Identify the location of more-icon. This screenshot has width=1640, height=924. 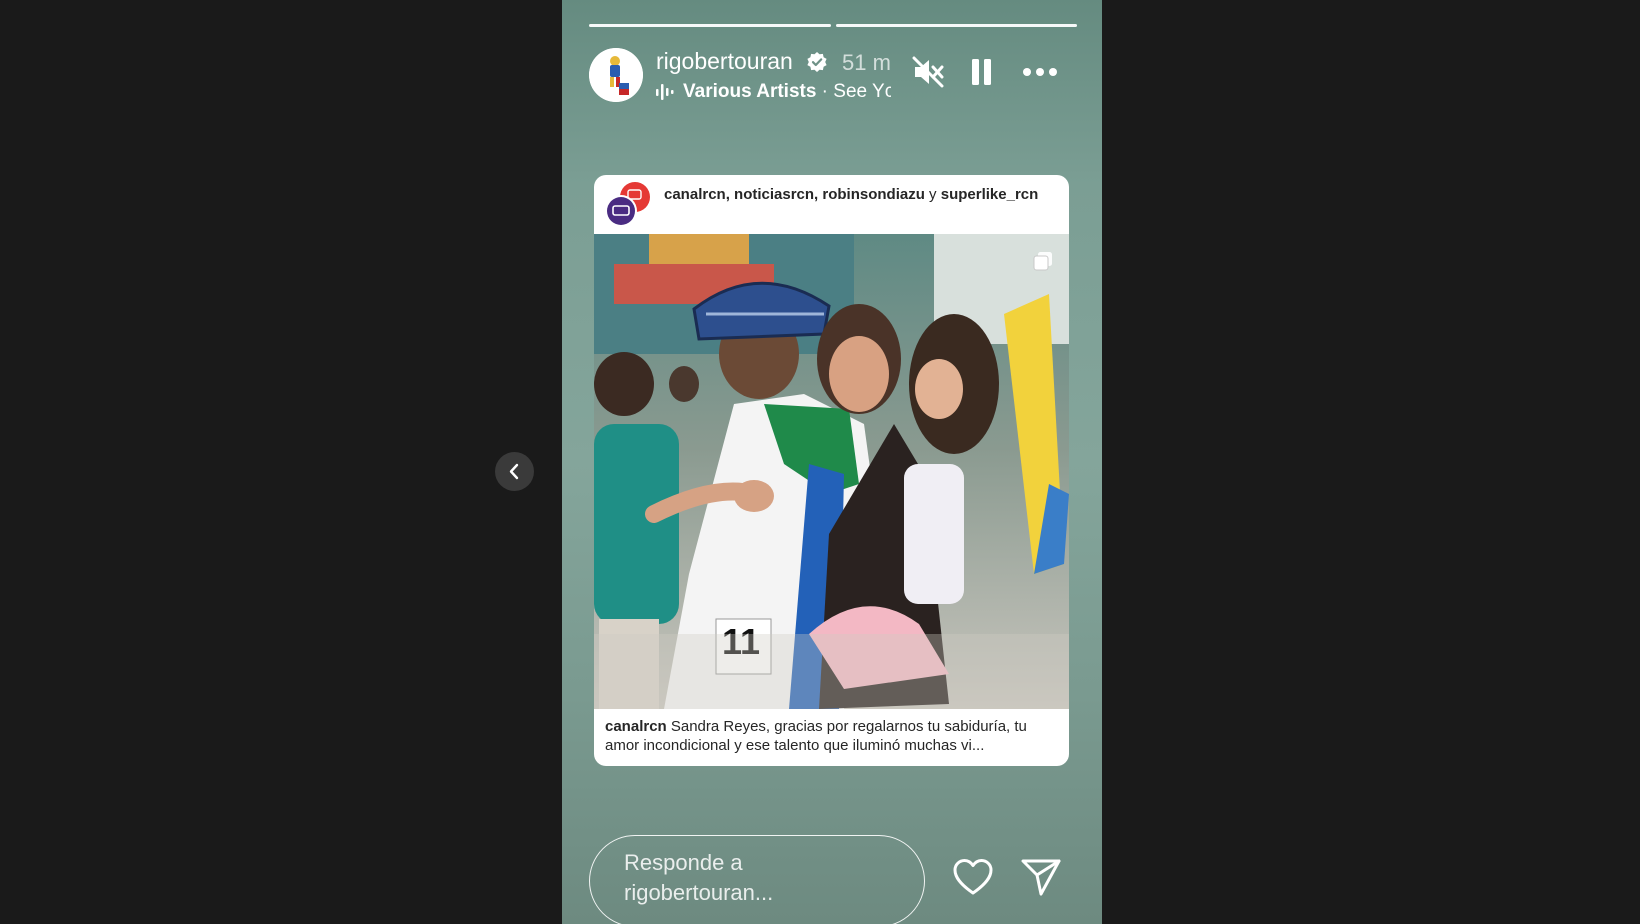
(1040, 72).